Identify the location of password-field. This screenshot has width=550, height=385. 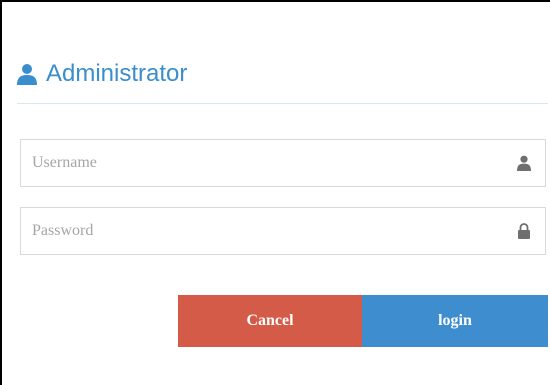
(283, 231).